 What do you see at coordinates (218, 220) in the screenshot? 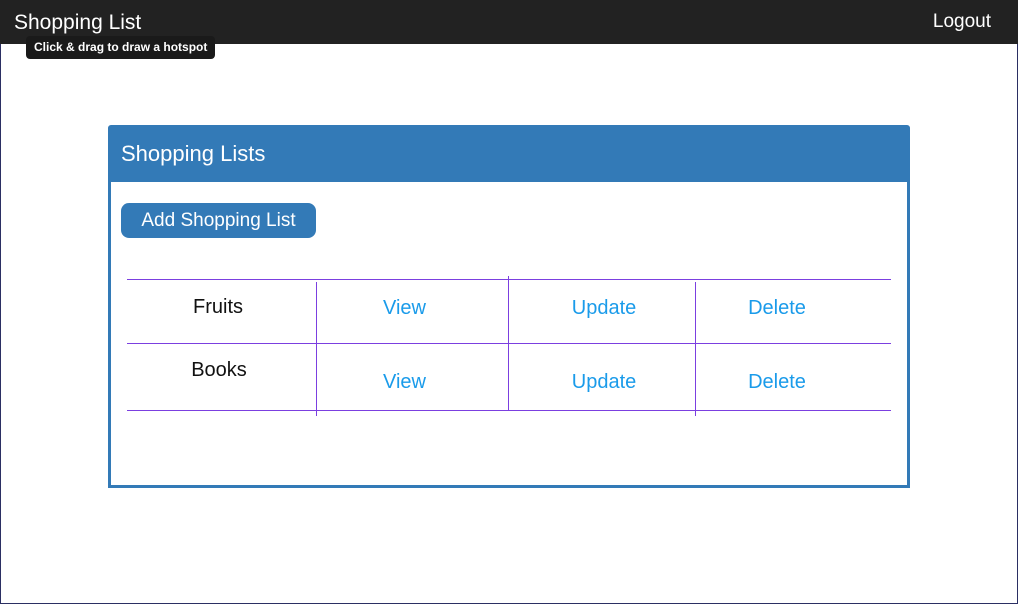
I see `add-shopping-list-button: Add Shopping List` at bounding box center [218, 220].